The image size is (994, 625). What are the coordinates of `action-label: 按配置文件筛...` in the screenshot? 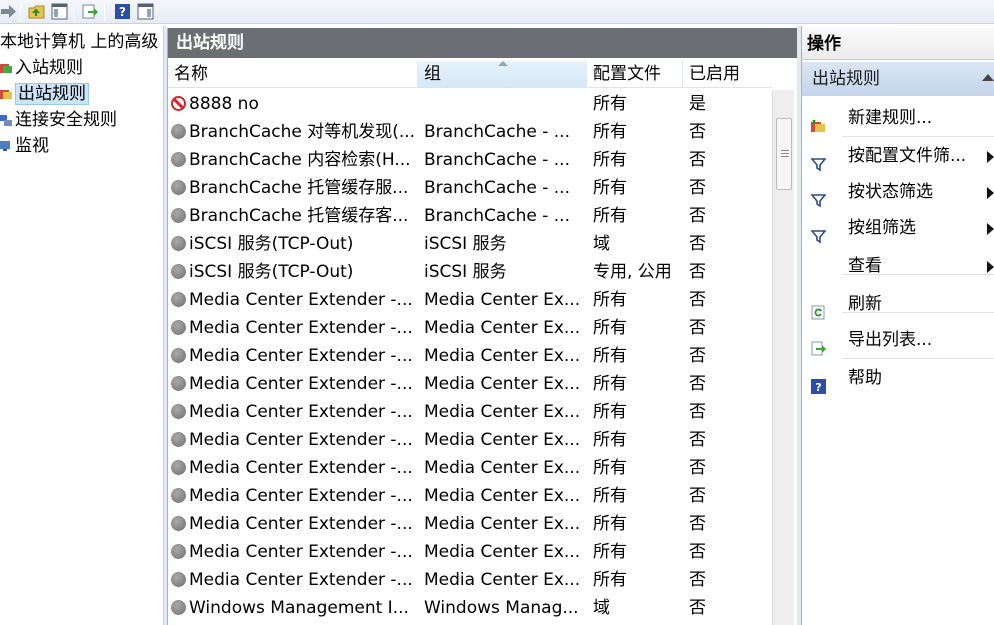 It's located at (907, 156).